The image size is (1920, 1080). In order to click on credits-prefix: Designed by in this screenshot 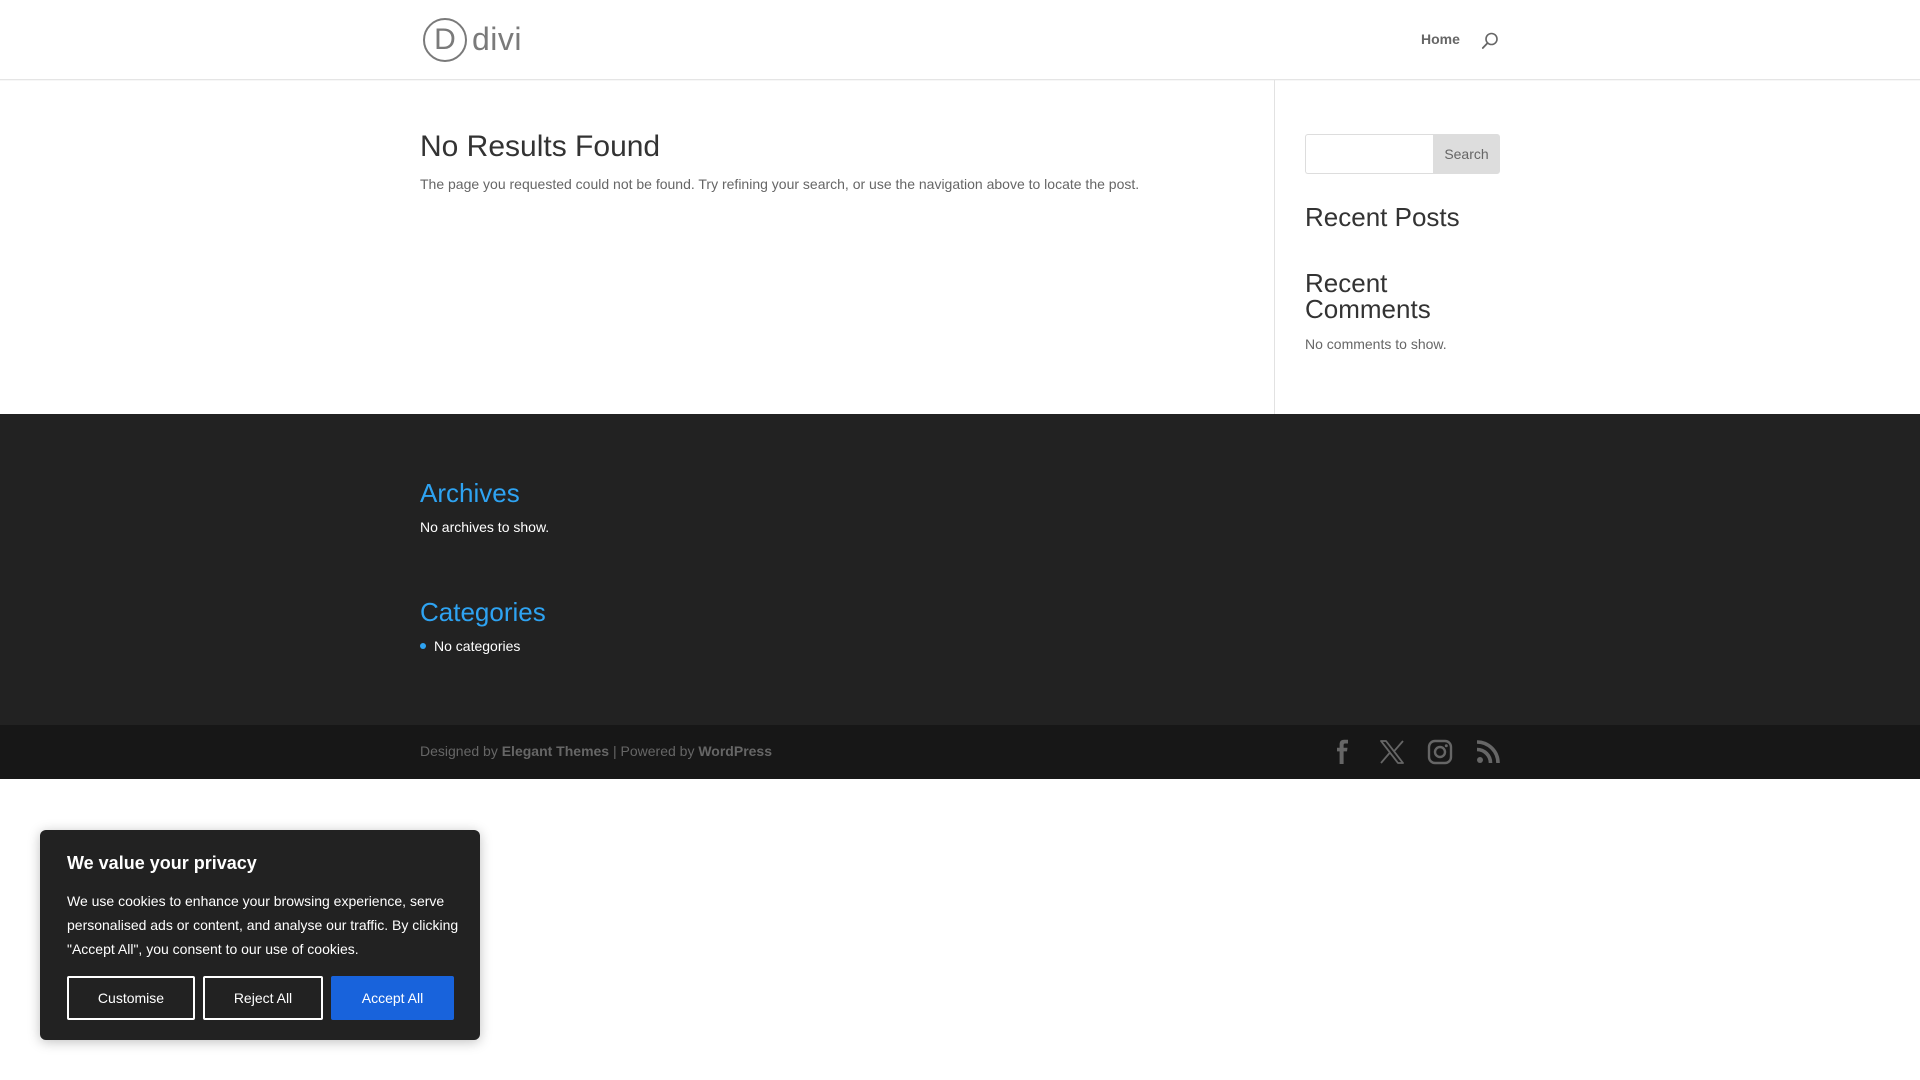, I will do `click(459, 751)`.